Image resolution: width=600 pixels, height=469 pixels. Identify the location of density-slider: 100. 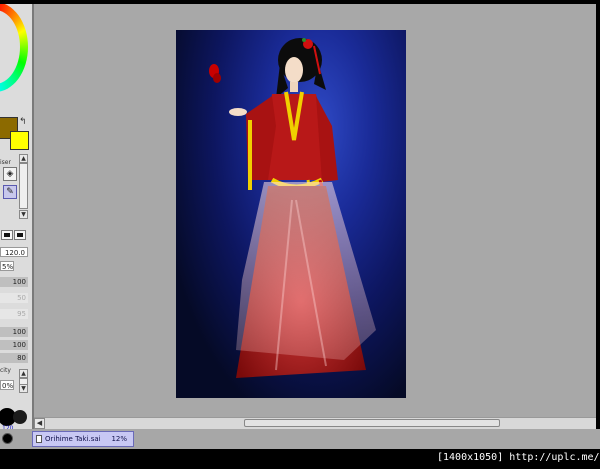
(14, 282).